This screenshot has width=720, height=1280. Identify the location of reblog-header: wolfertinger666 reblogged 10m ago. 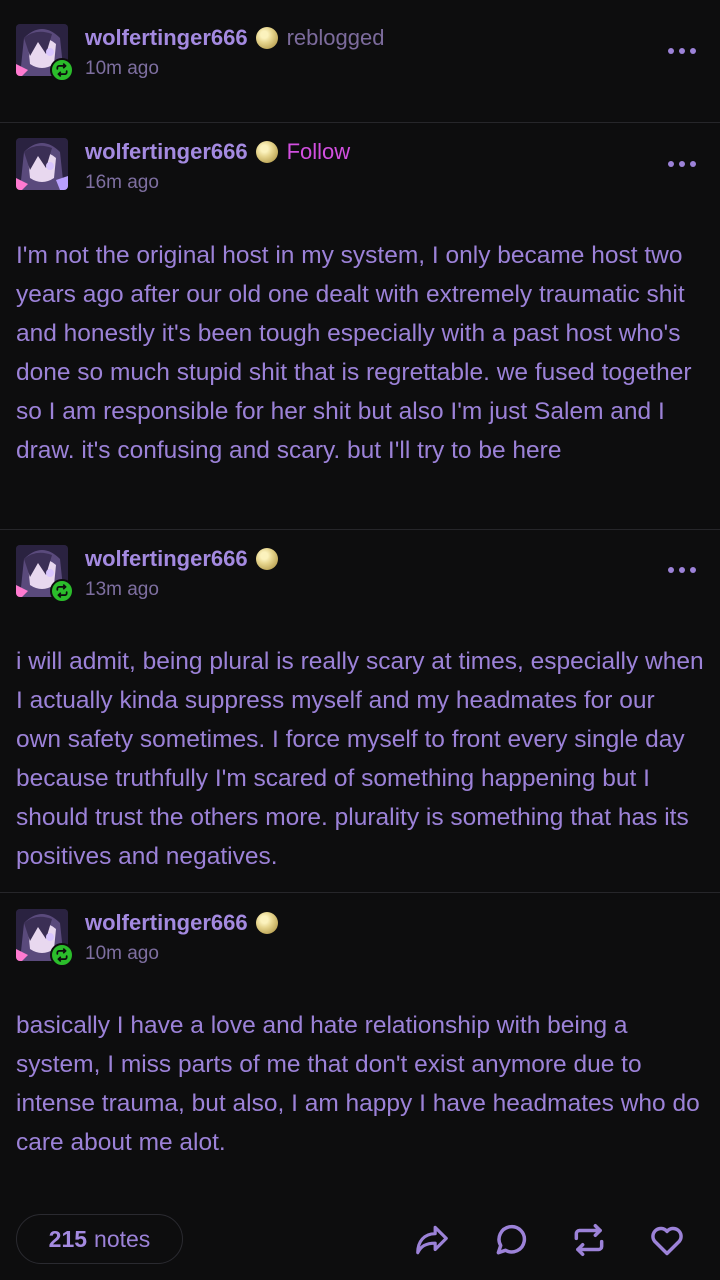
(360, 53).